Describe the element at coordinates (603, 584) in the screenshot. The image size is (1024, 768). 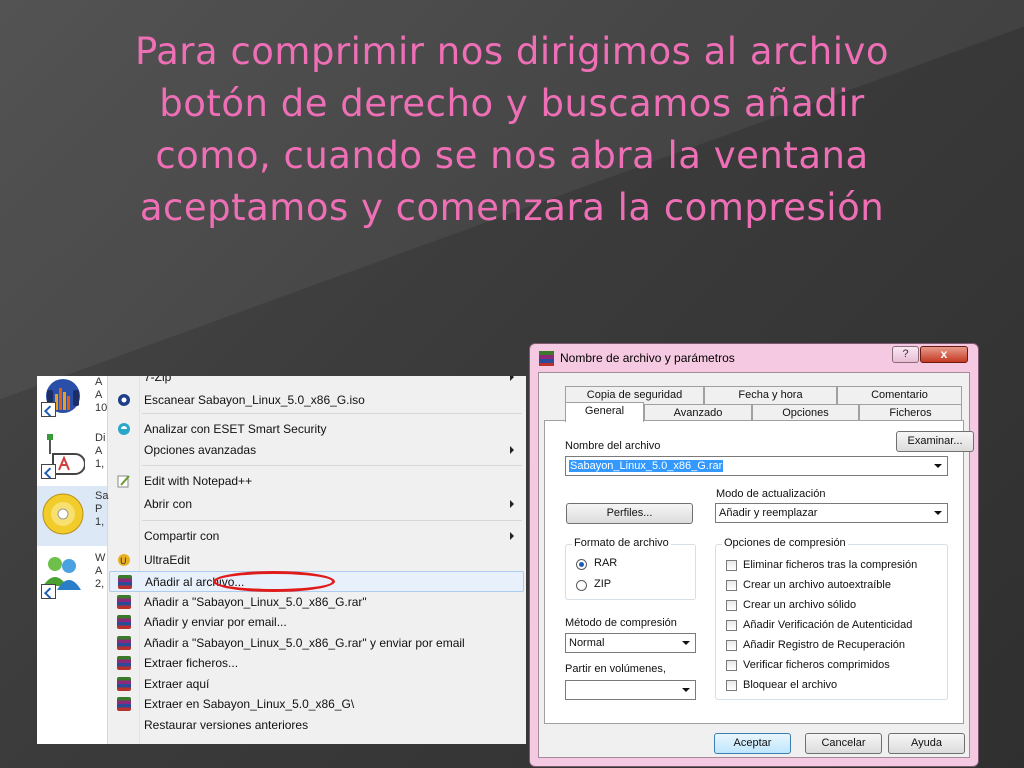
I see `radio-zip-label: ZIP` at that location.